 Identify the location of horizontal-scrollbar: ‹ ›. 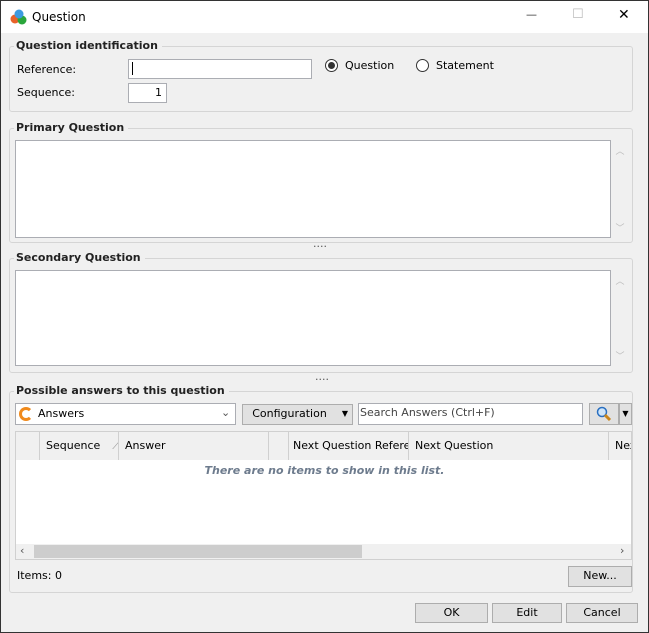
(323, 551).